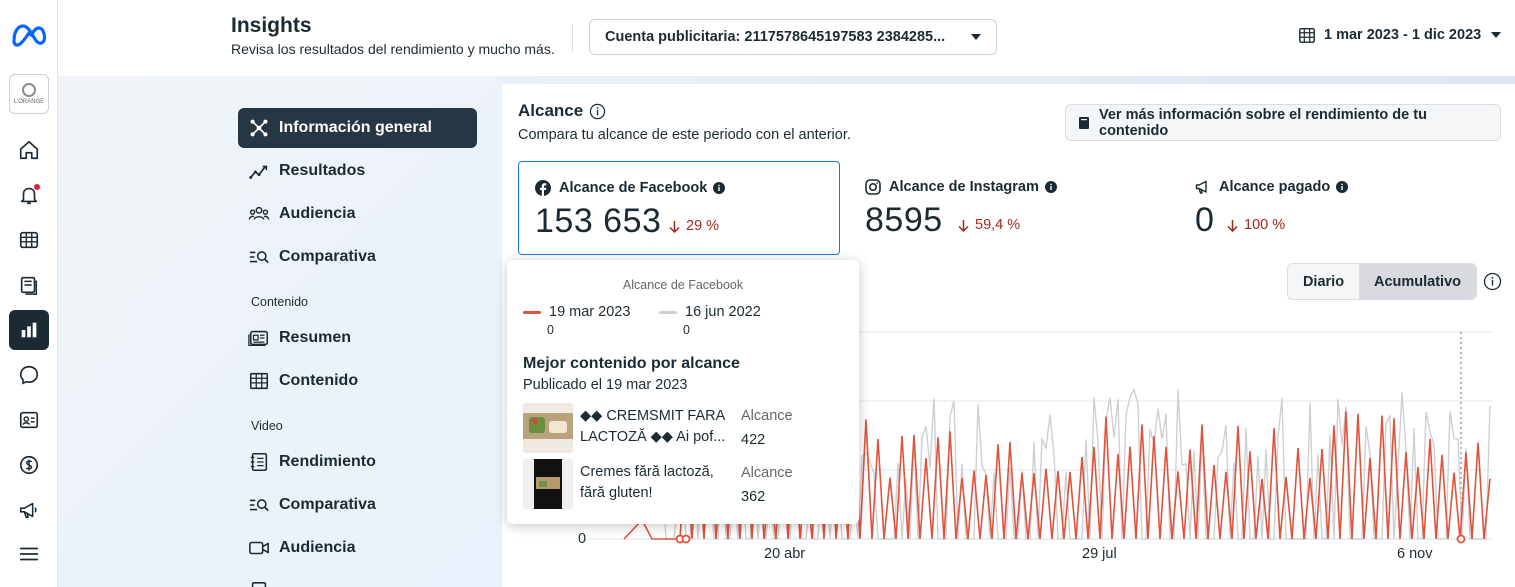 The image size is (1515, 587). What do you see at coordinates (258, 172) in the screenshot?
I see `results-icon` at bounding box center [258, 172].